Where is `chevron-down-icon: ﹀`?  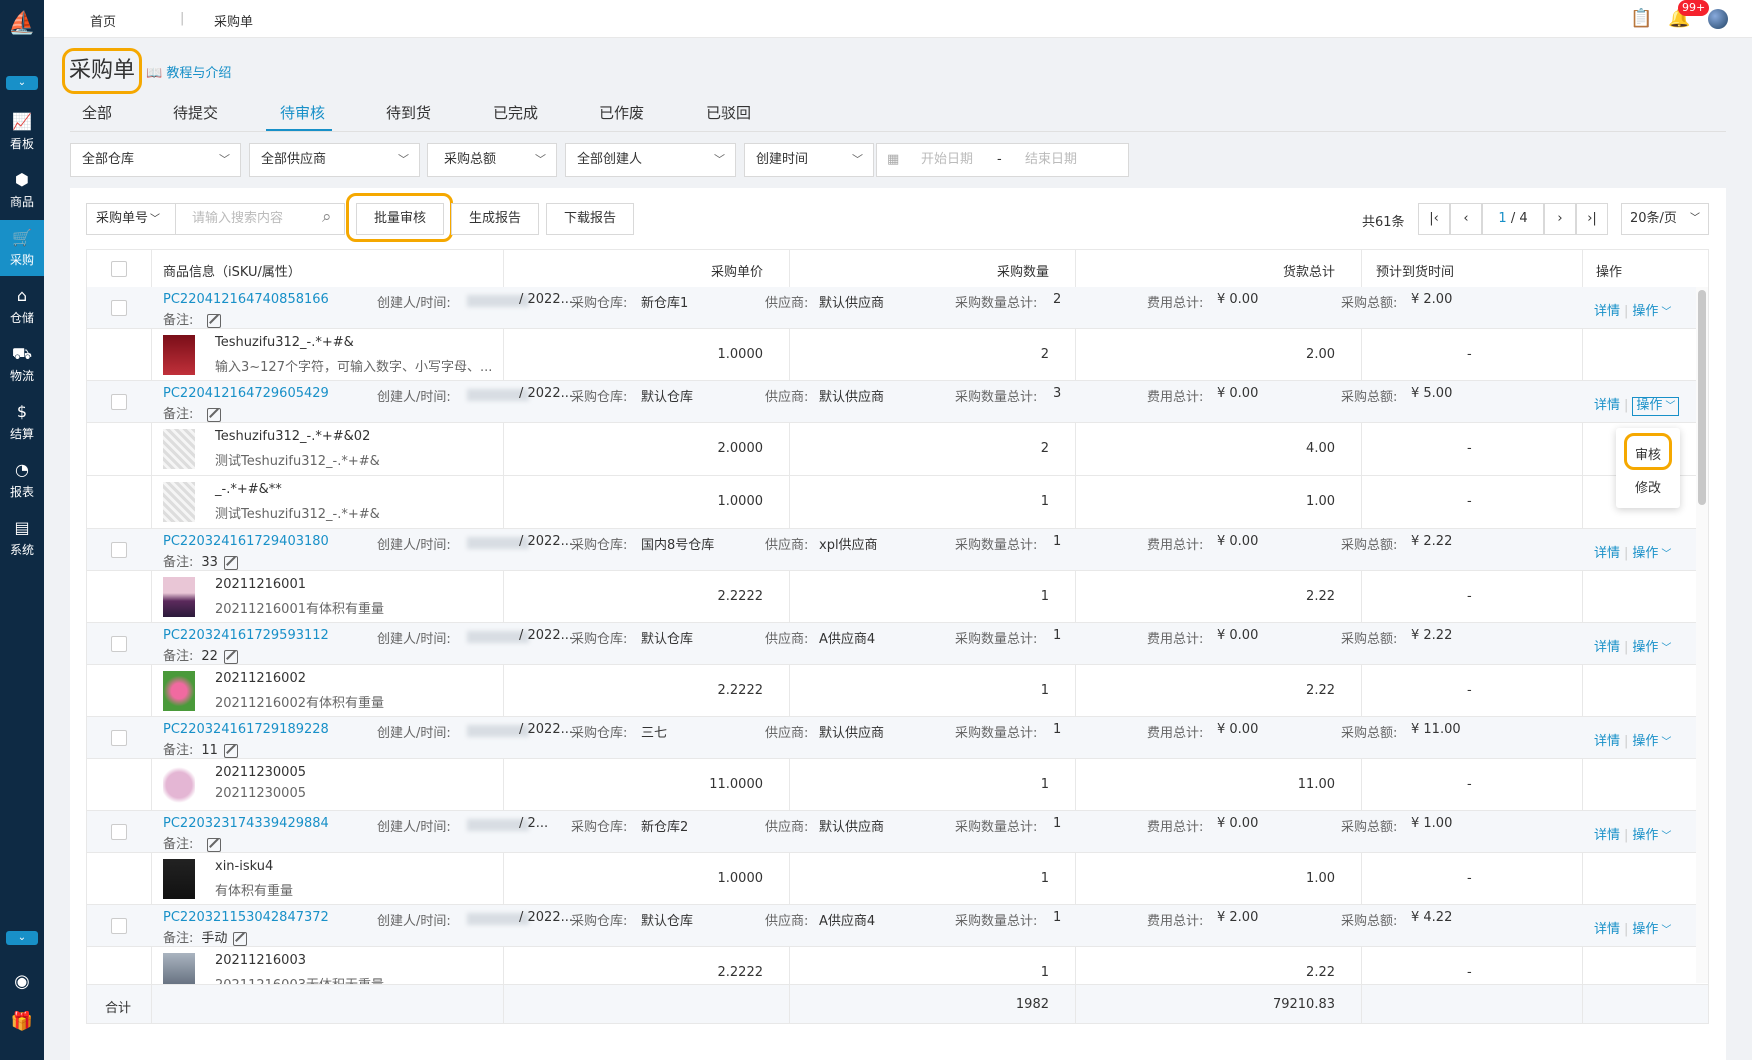
chevron-down-icon: ﹀ is located at coordinates (857, 159).